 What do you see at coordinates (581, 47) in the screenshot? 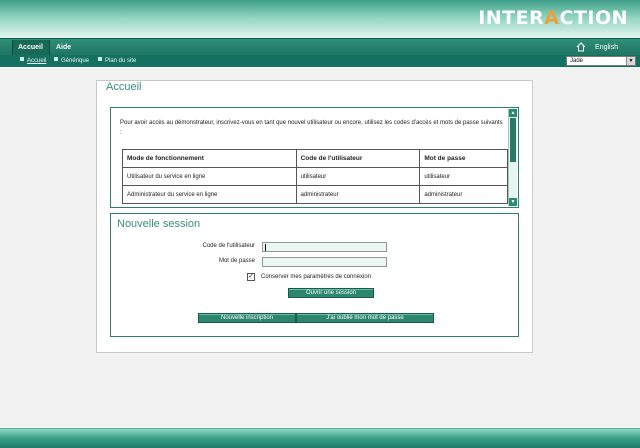
I see `home-icon` at bounding box center [581, 47].